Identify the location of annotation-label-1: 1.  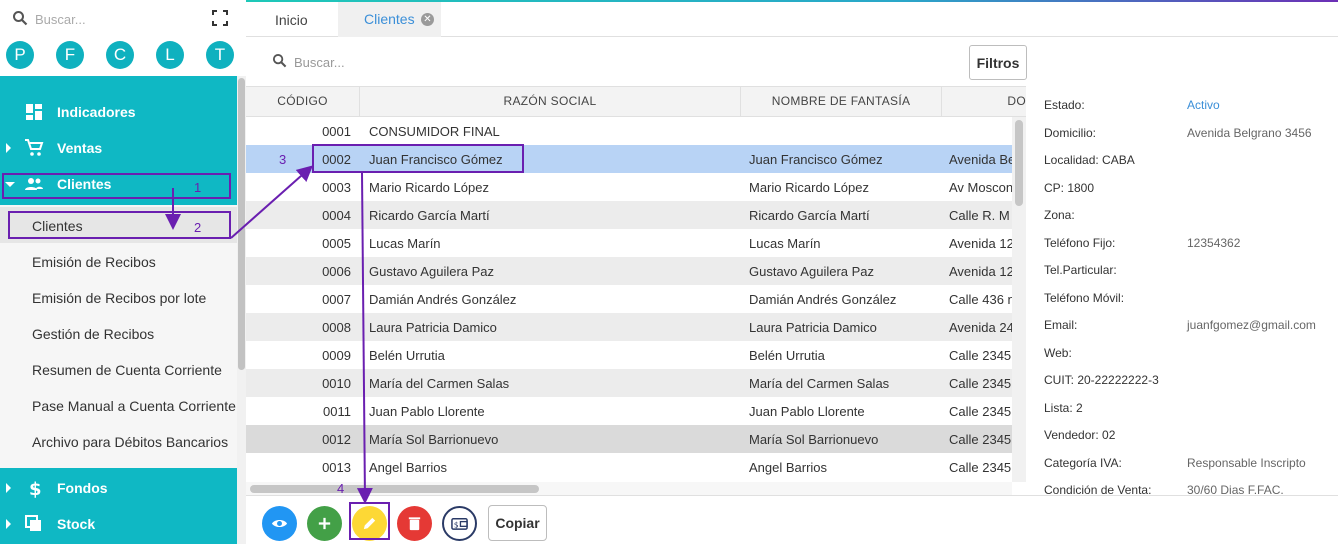
(198, 187).